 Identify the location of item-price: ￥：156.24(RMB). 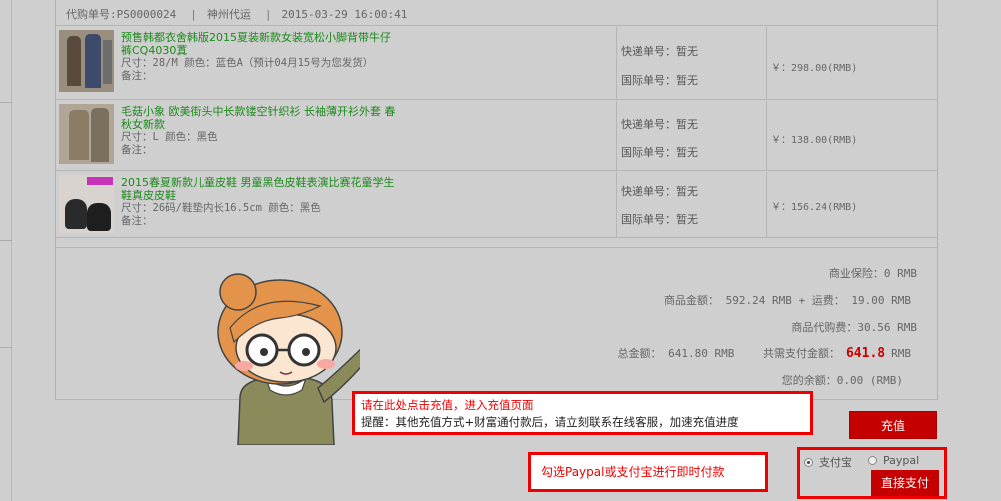
(814, 207).